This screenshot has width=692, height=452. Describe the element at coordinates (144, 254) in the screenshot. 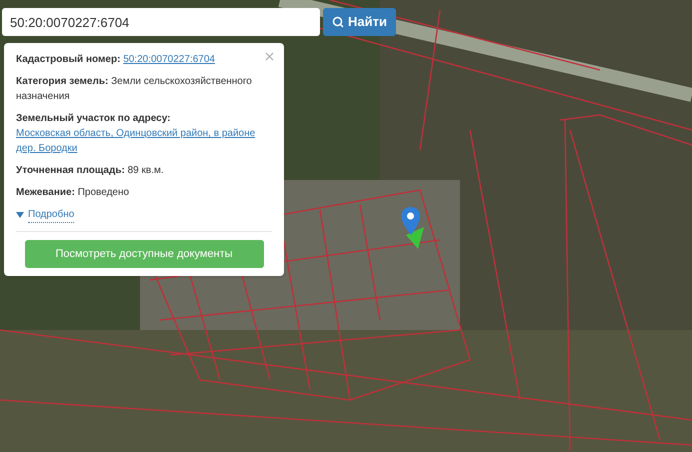

I see `documents-button: Посмотреть доступные документы` at that location.